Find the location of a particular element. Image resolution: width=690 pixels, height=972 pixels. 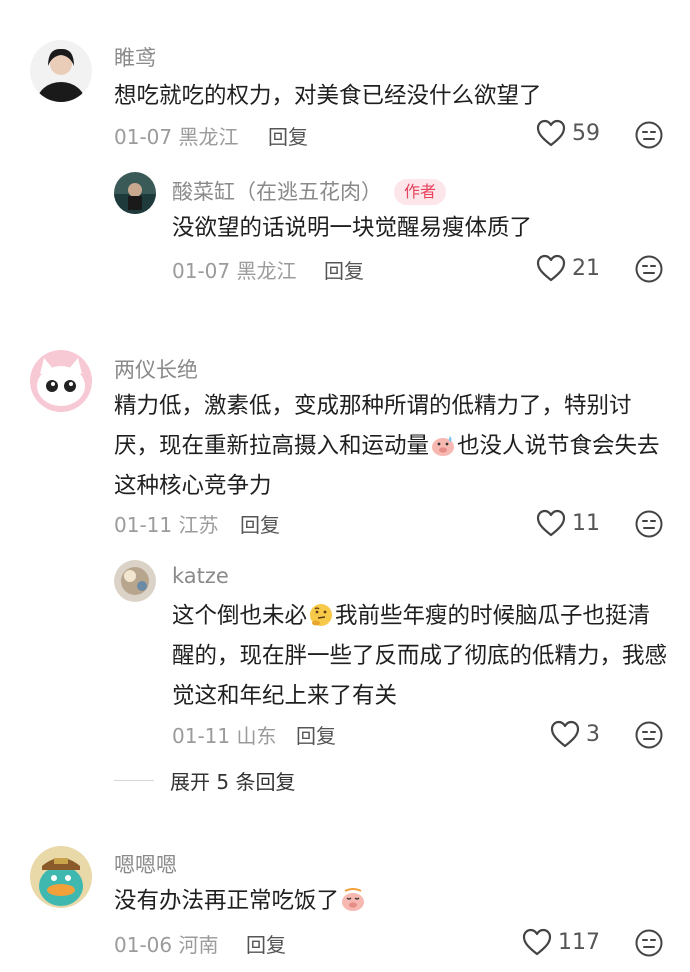

like-button: 11 is located at coordinates (568, 523).